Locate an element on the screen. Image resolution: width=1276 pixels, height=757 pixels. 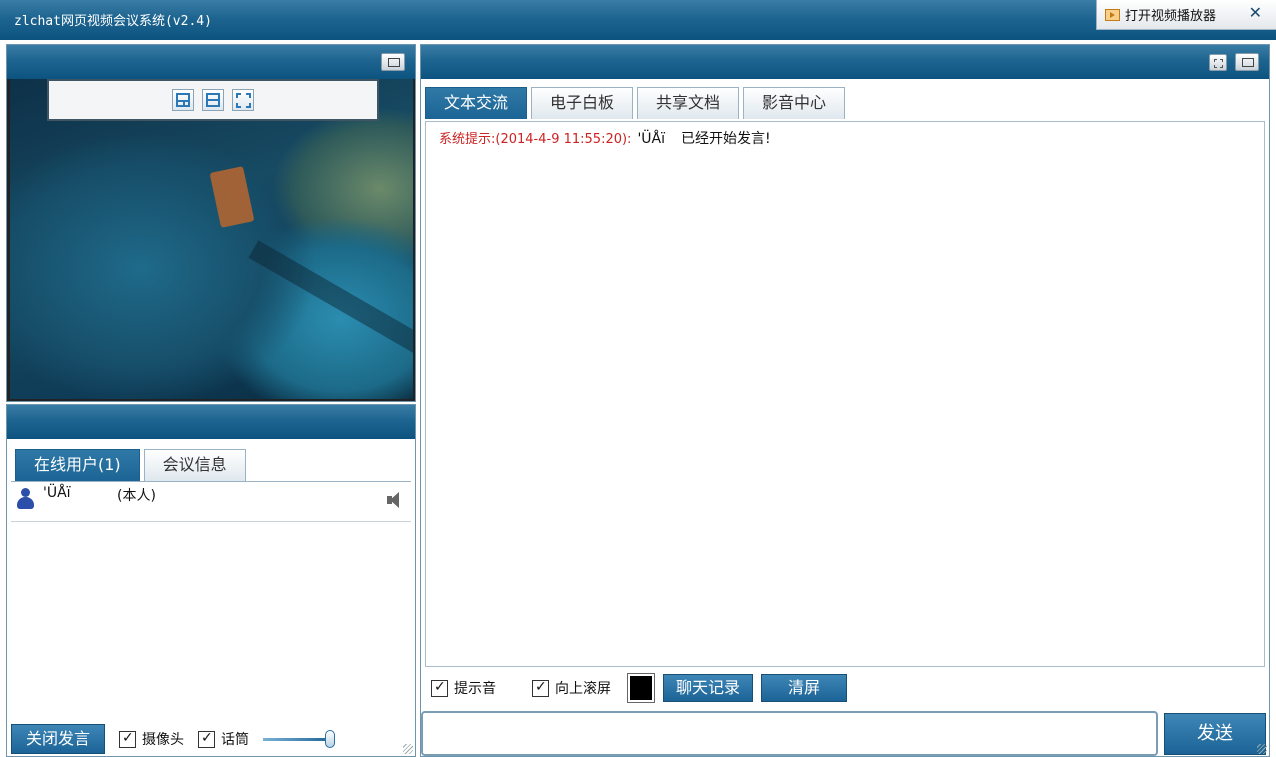
fullscreen-icon is located at coordinates (243, 100).